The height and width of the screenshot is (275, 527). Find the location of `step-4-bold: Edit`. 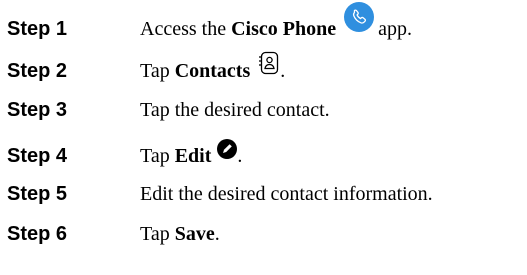

step-4-bold: Edit is located at coordinates (193, 155).